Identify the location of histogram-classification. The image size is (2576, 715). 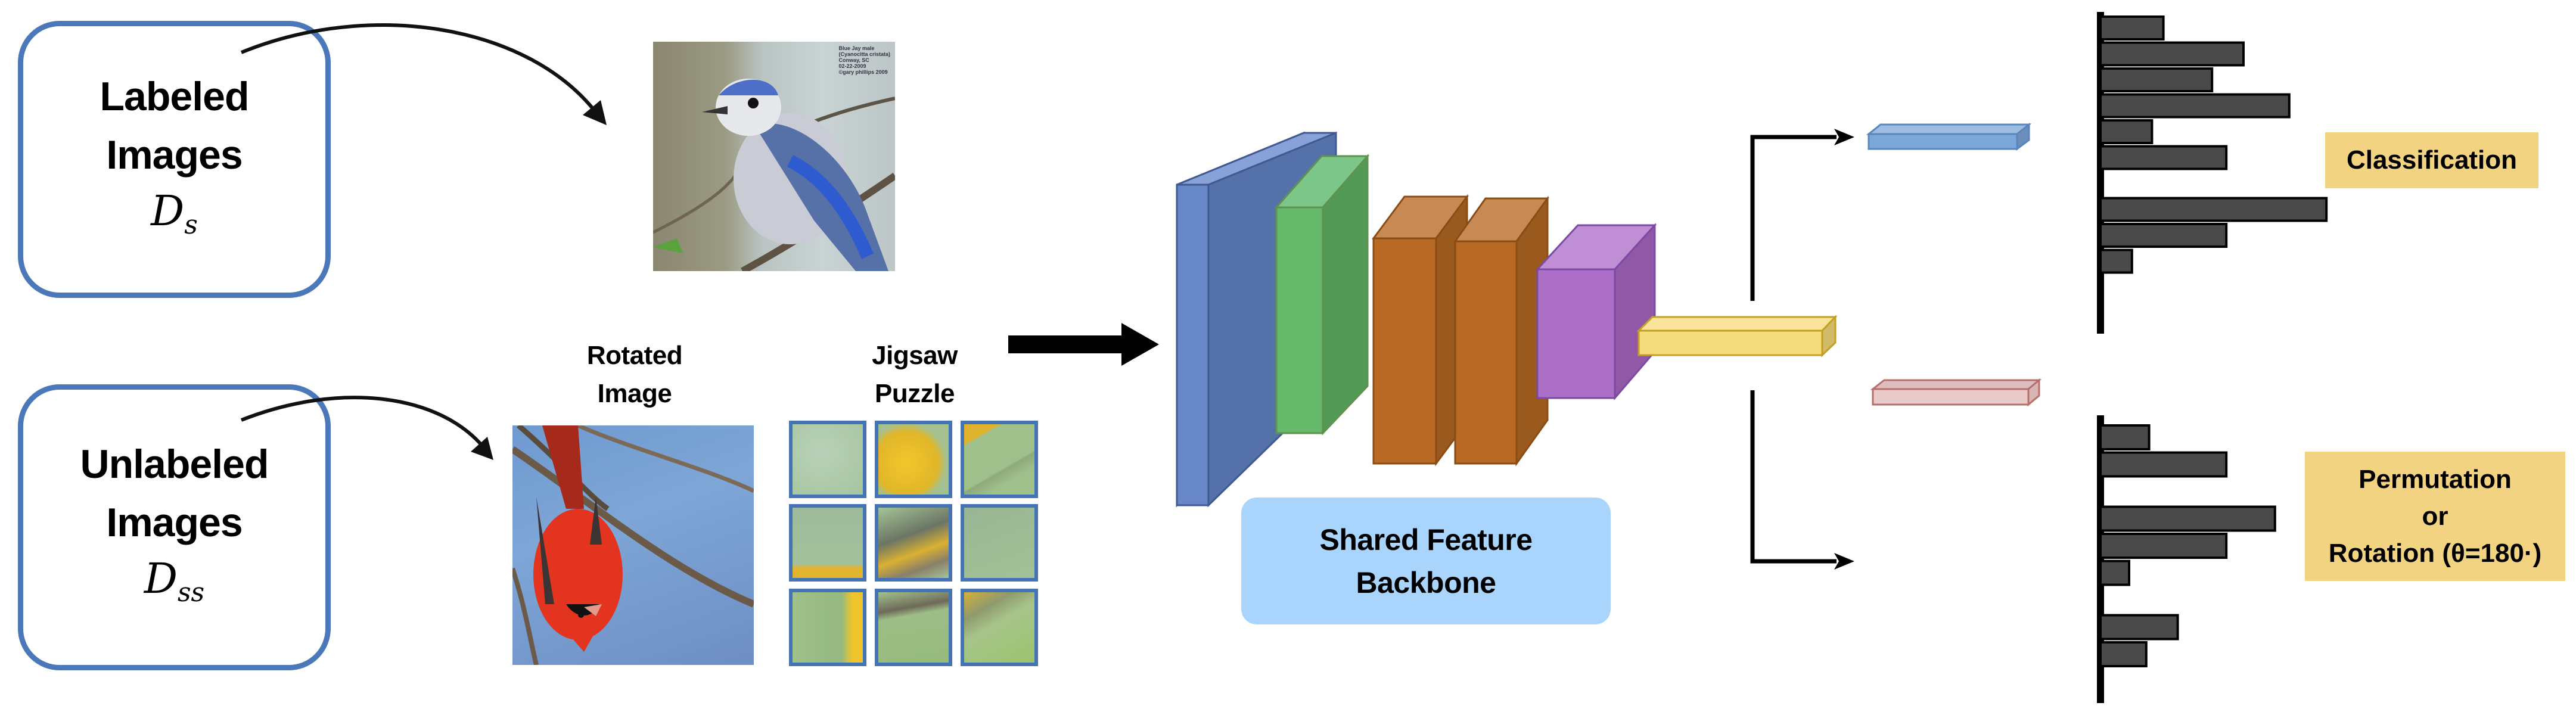
(2213, 144).